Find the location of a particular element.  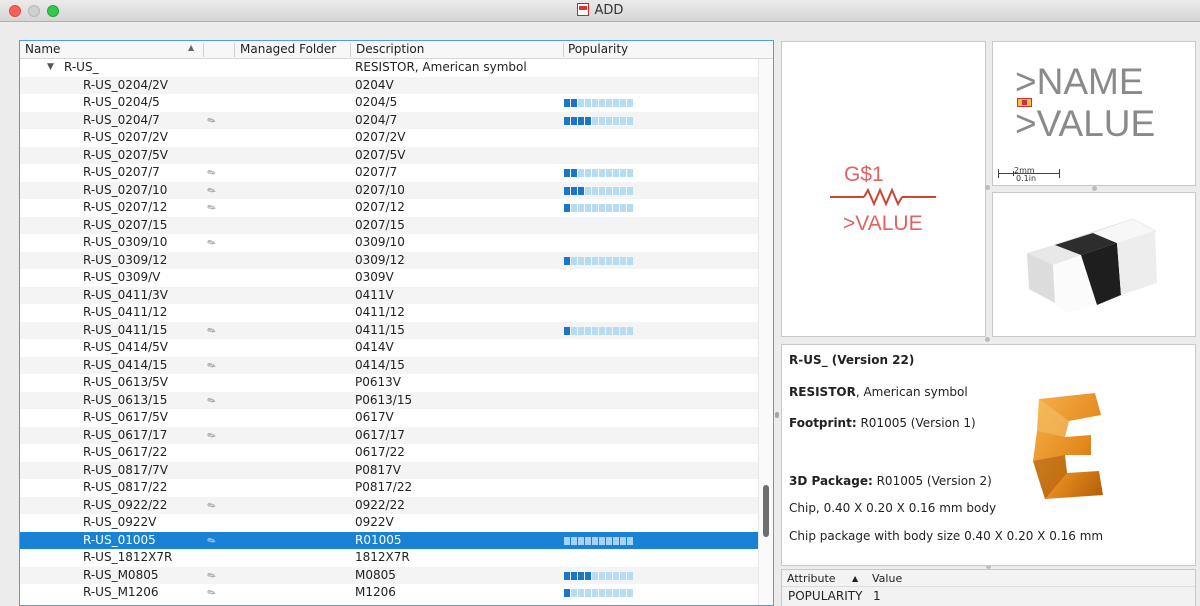

part-name: R-US_0617/17 is located at coordinates (125, 434).